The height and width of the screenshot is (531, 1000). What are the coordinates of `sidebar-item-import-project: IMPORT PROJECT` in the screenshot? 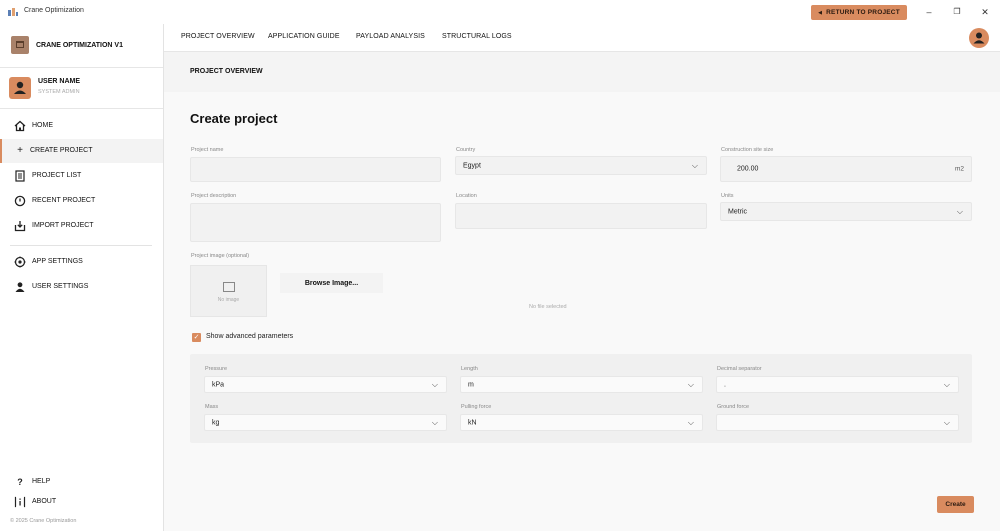 It's located at (81, 226).